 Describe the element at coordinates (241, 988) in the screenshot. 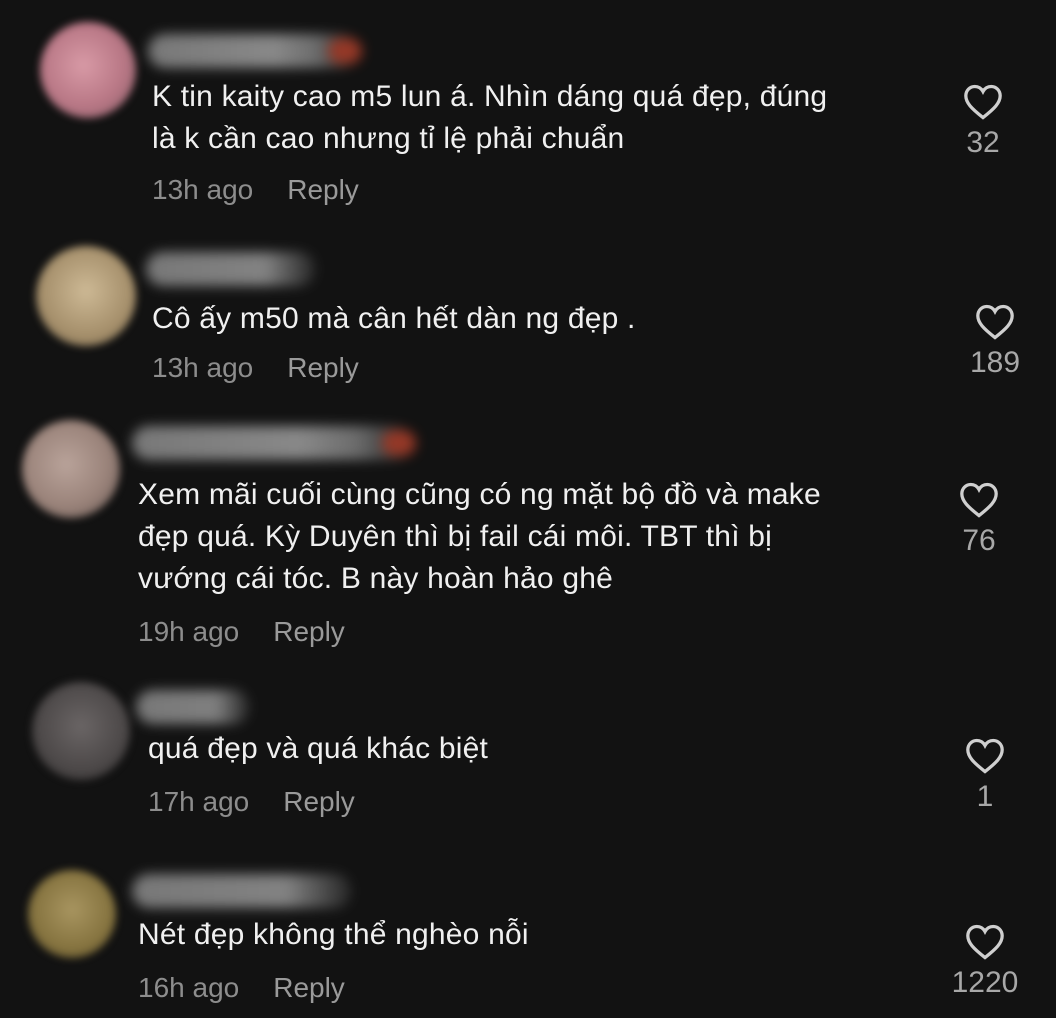

I see `comment-meta: 16h ago Reply` at that location.